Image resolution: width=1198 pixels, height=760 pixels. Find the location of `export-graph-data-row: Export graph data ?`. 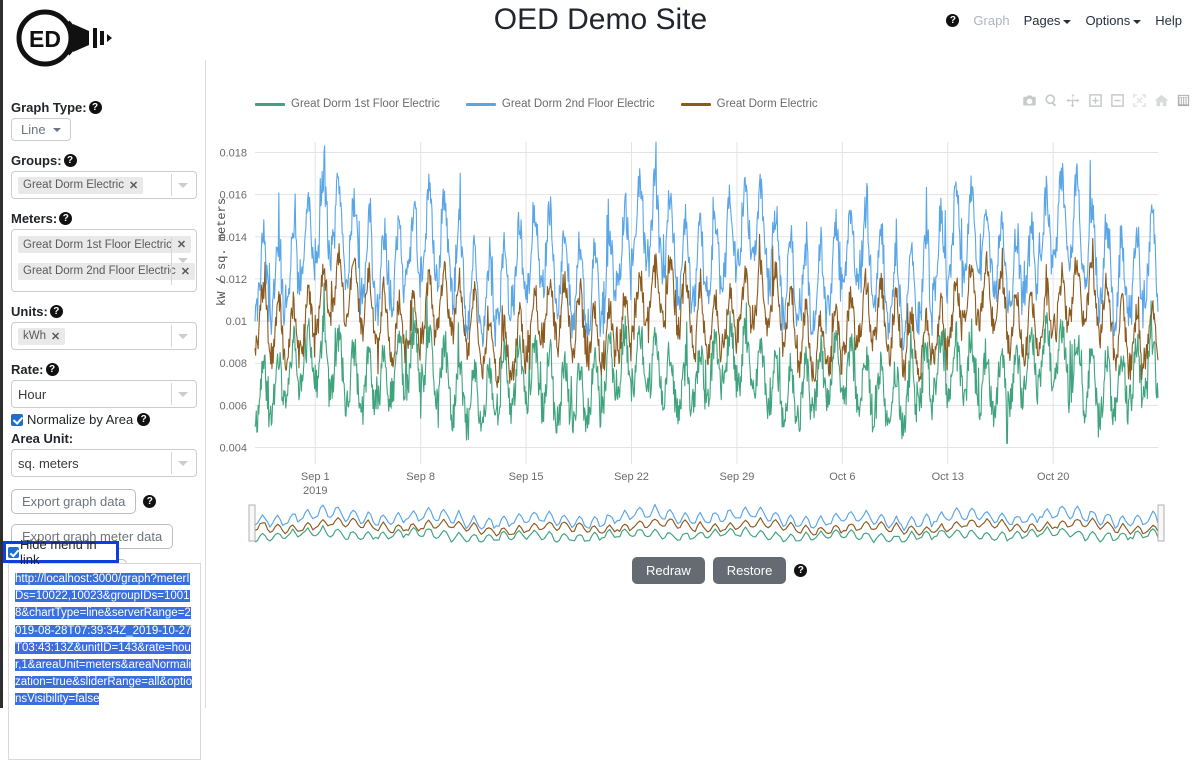

export-graph-data-row: Export graph data ? is located at coordinates (104, 501).